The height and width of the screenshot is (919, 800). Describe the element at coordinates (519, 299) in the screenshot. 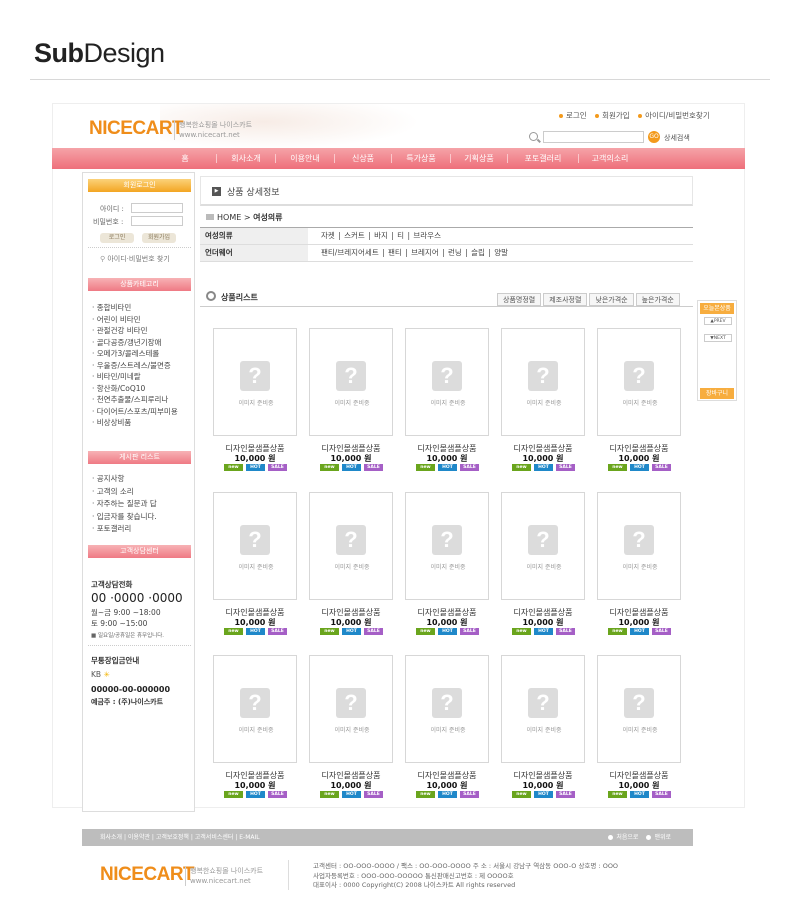

I see `sort-by-name: 상품명정렬` at that location.